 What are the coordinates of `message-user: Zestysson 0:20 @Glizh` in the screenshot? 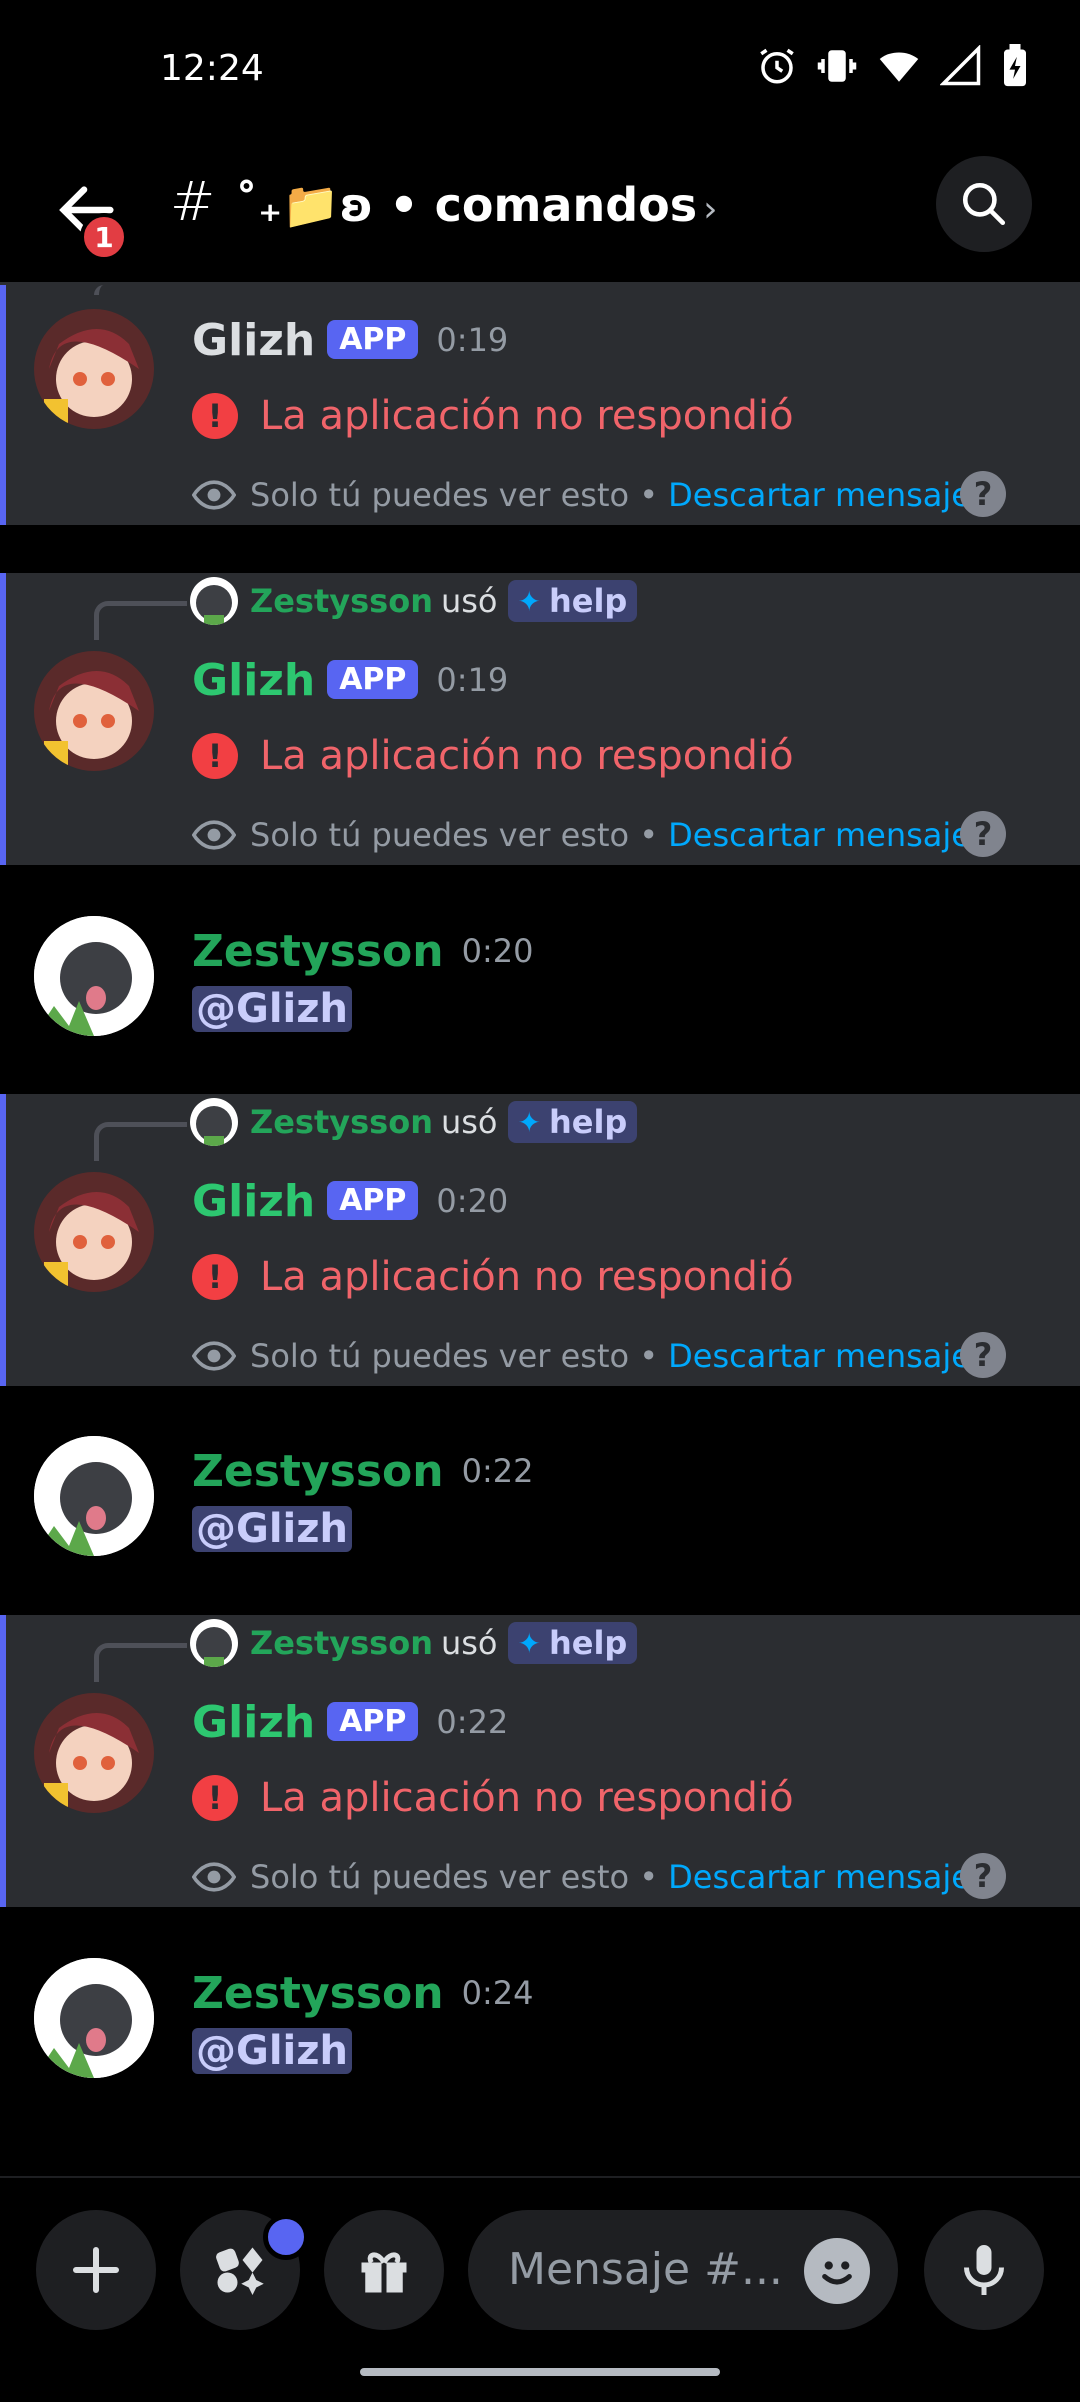 It's located at (540, 975).